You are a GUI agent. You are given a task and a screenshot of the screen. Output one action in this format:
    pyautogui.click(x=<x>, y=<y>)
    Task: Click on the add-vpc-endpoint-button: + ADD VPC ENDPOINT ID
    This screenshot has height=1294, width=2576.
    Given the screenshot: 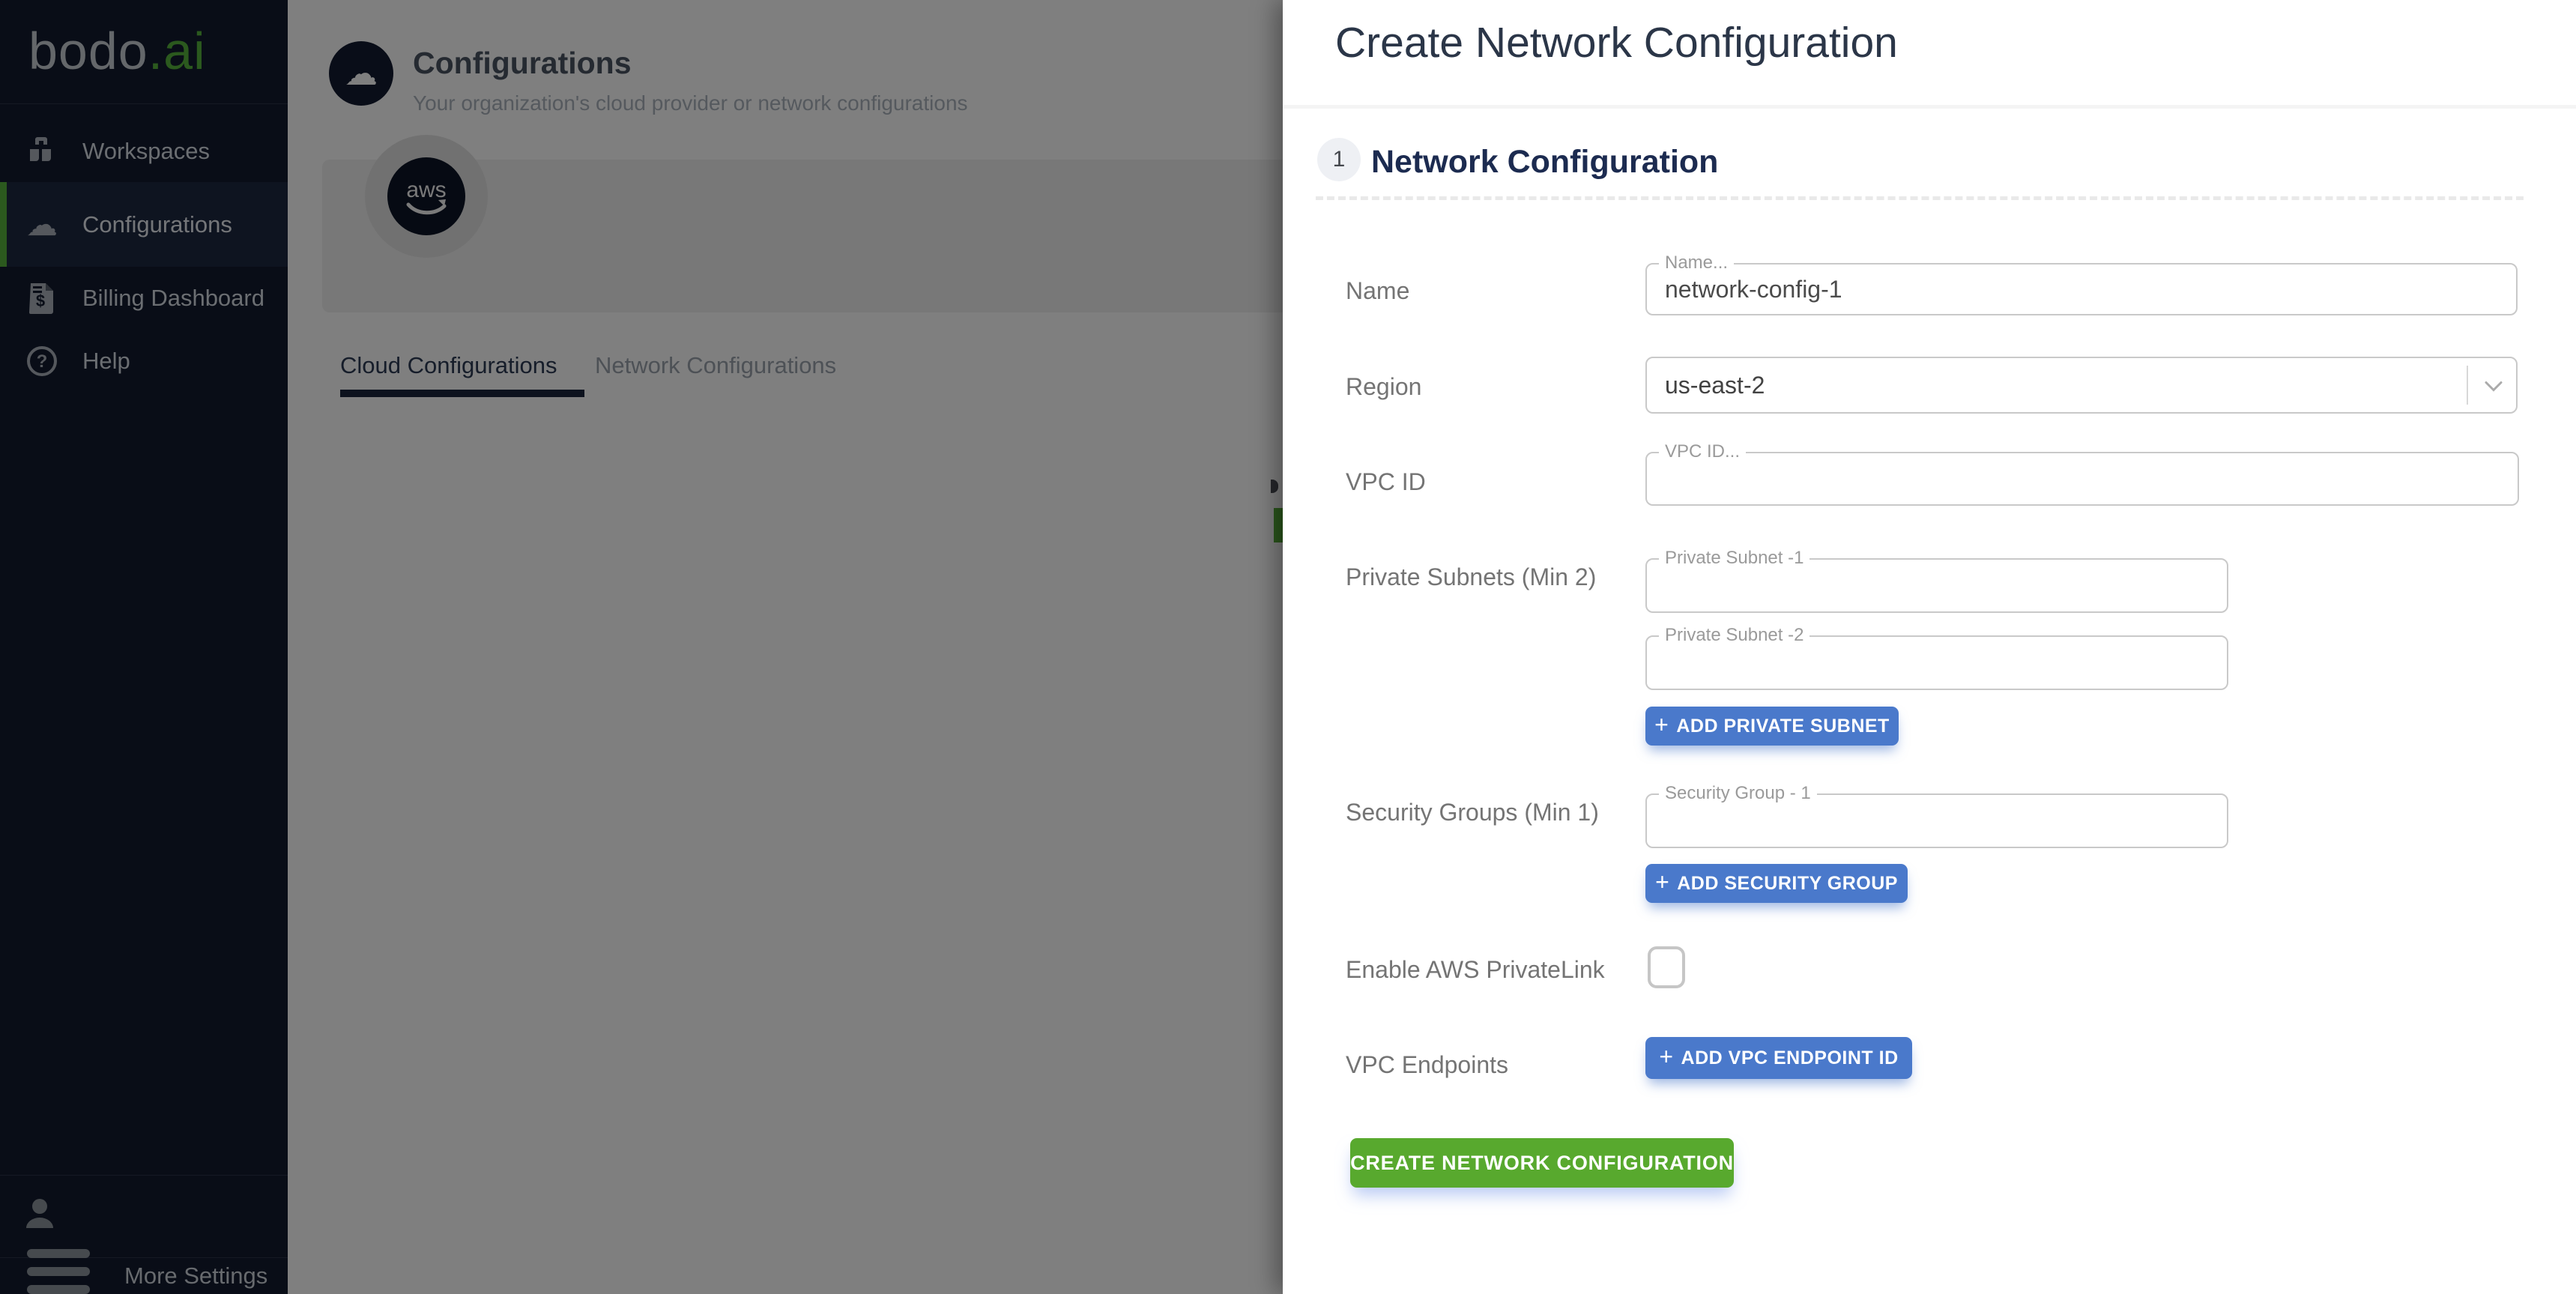 What is the action you would take?
    pyautogui.click(x=1778, y=1058)
    